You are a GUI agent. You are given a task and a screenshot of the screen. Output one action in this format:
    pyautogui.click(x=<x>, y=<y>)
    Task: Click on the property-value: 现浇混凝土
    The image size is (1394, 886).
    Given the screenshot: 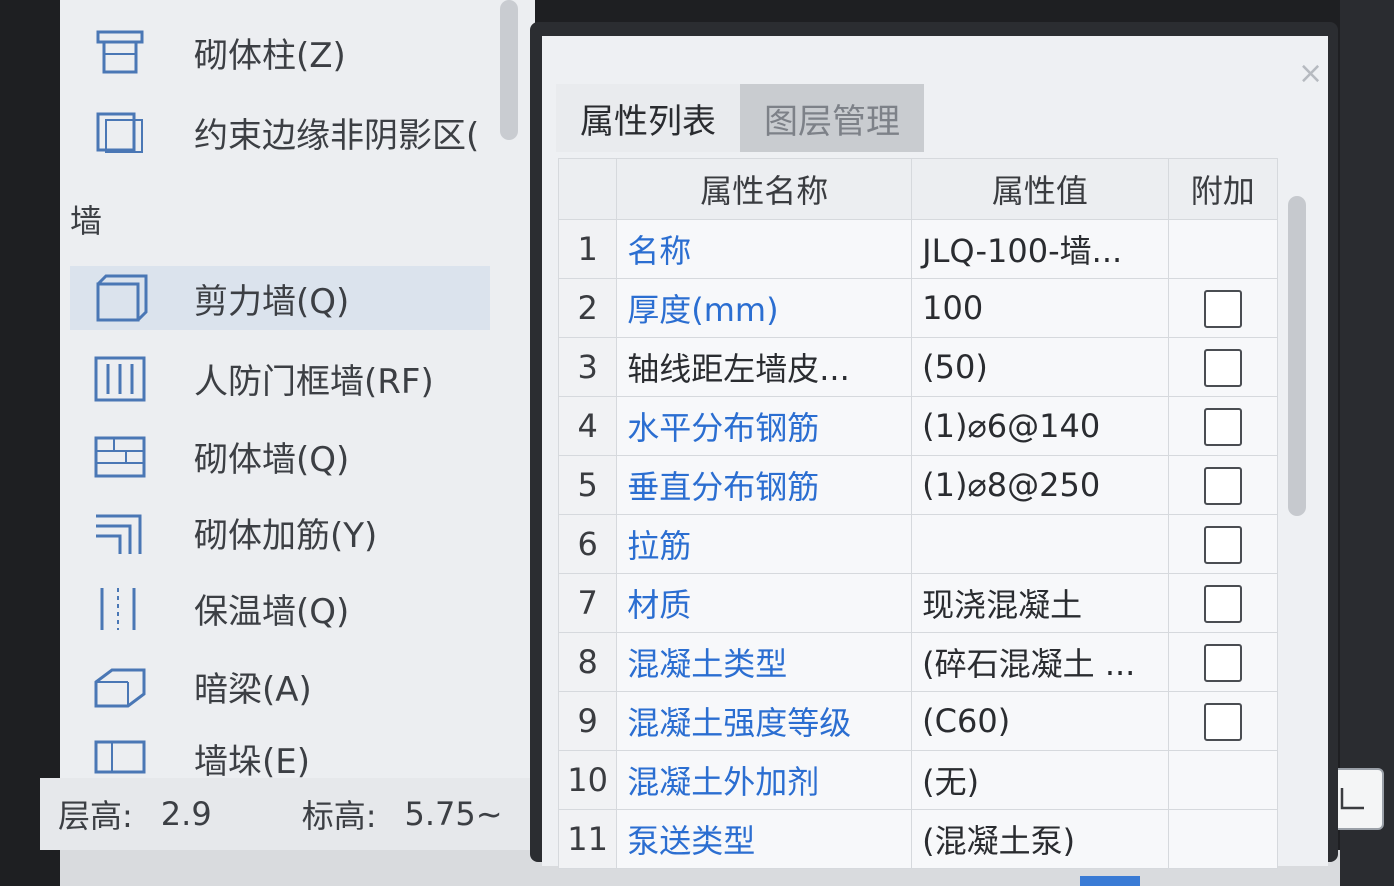 What is the action you would take?
    pyautogui.click(x=1040, y=603)
    